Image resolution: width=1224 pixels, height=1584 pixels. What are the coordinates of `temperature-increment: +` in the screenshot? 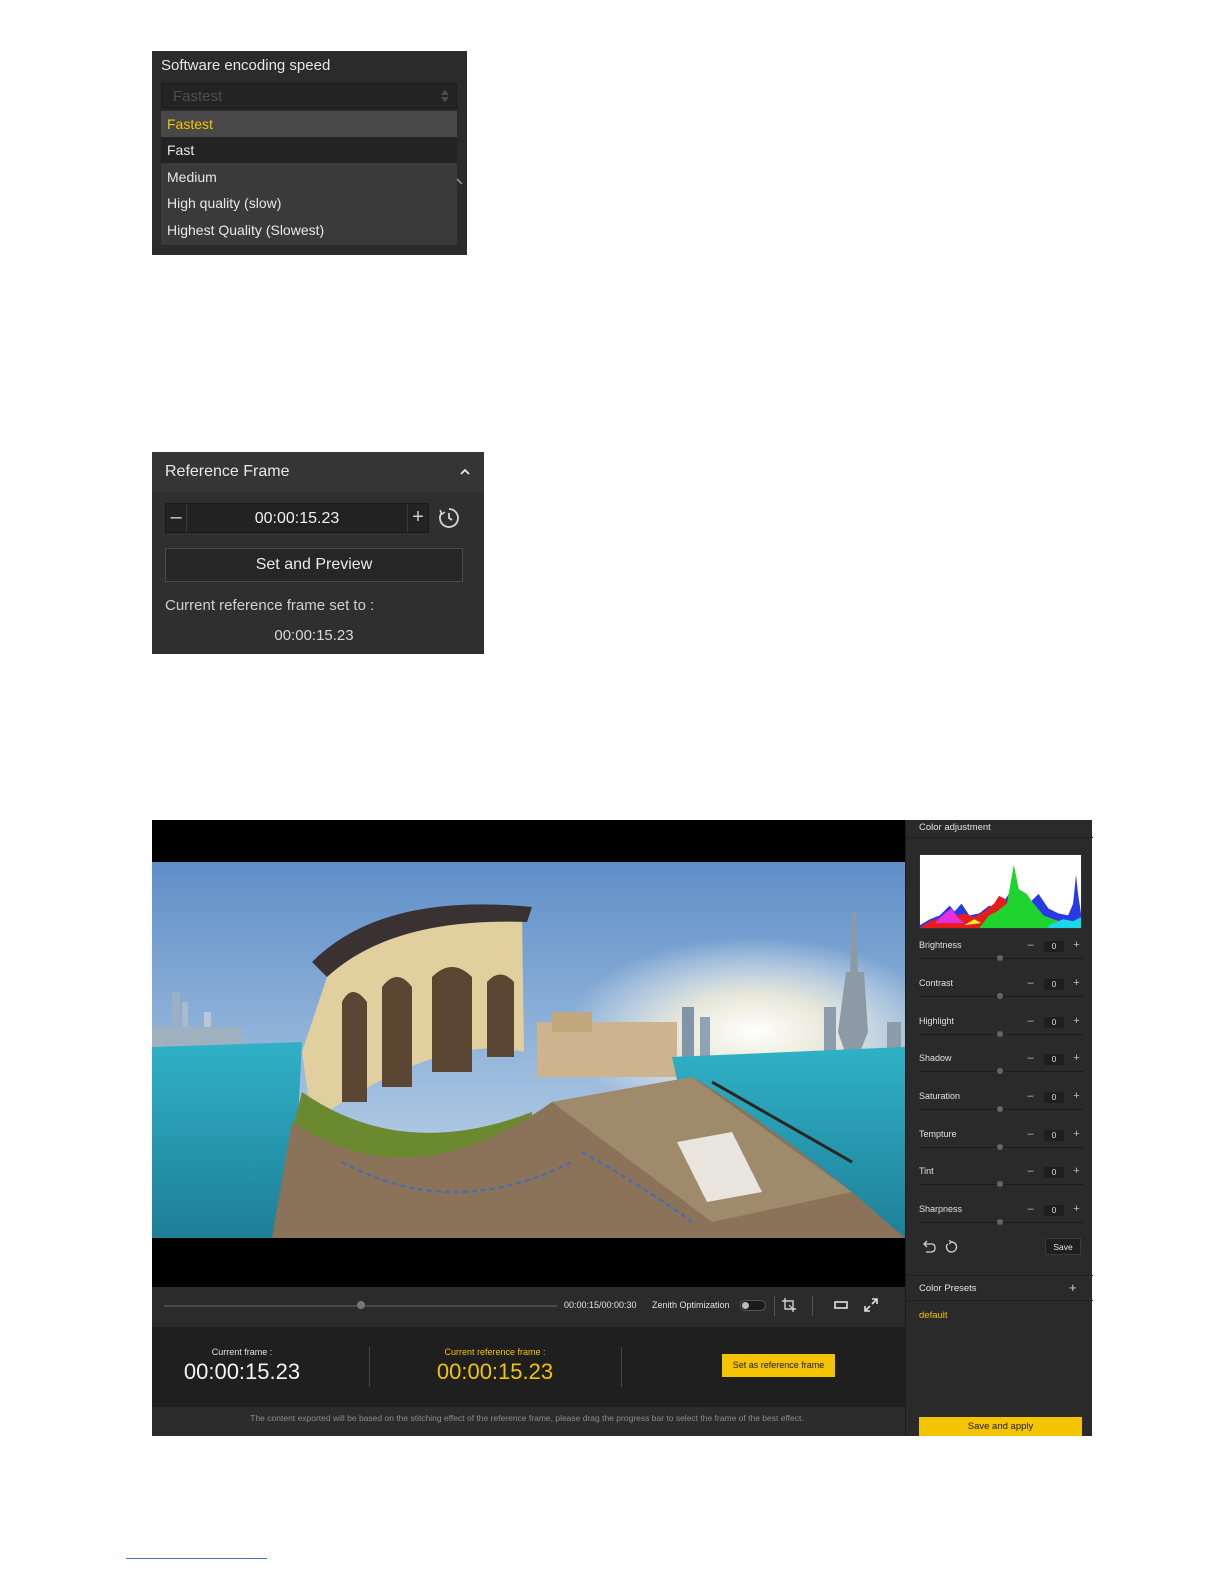 It's located at (1076, 1135).